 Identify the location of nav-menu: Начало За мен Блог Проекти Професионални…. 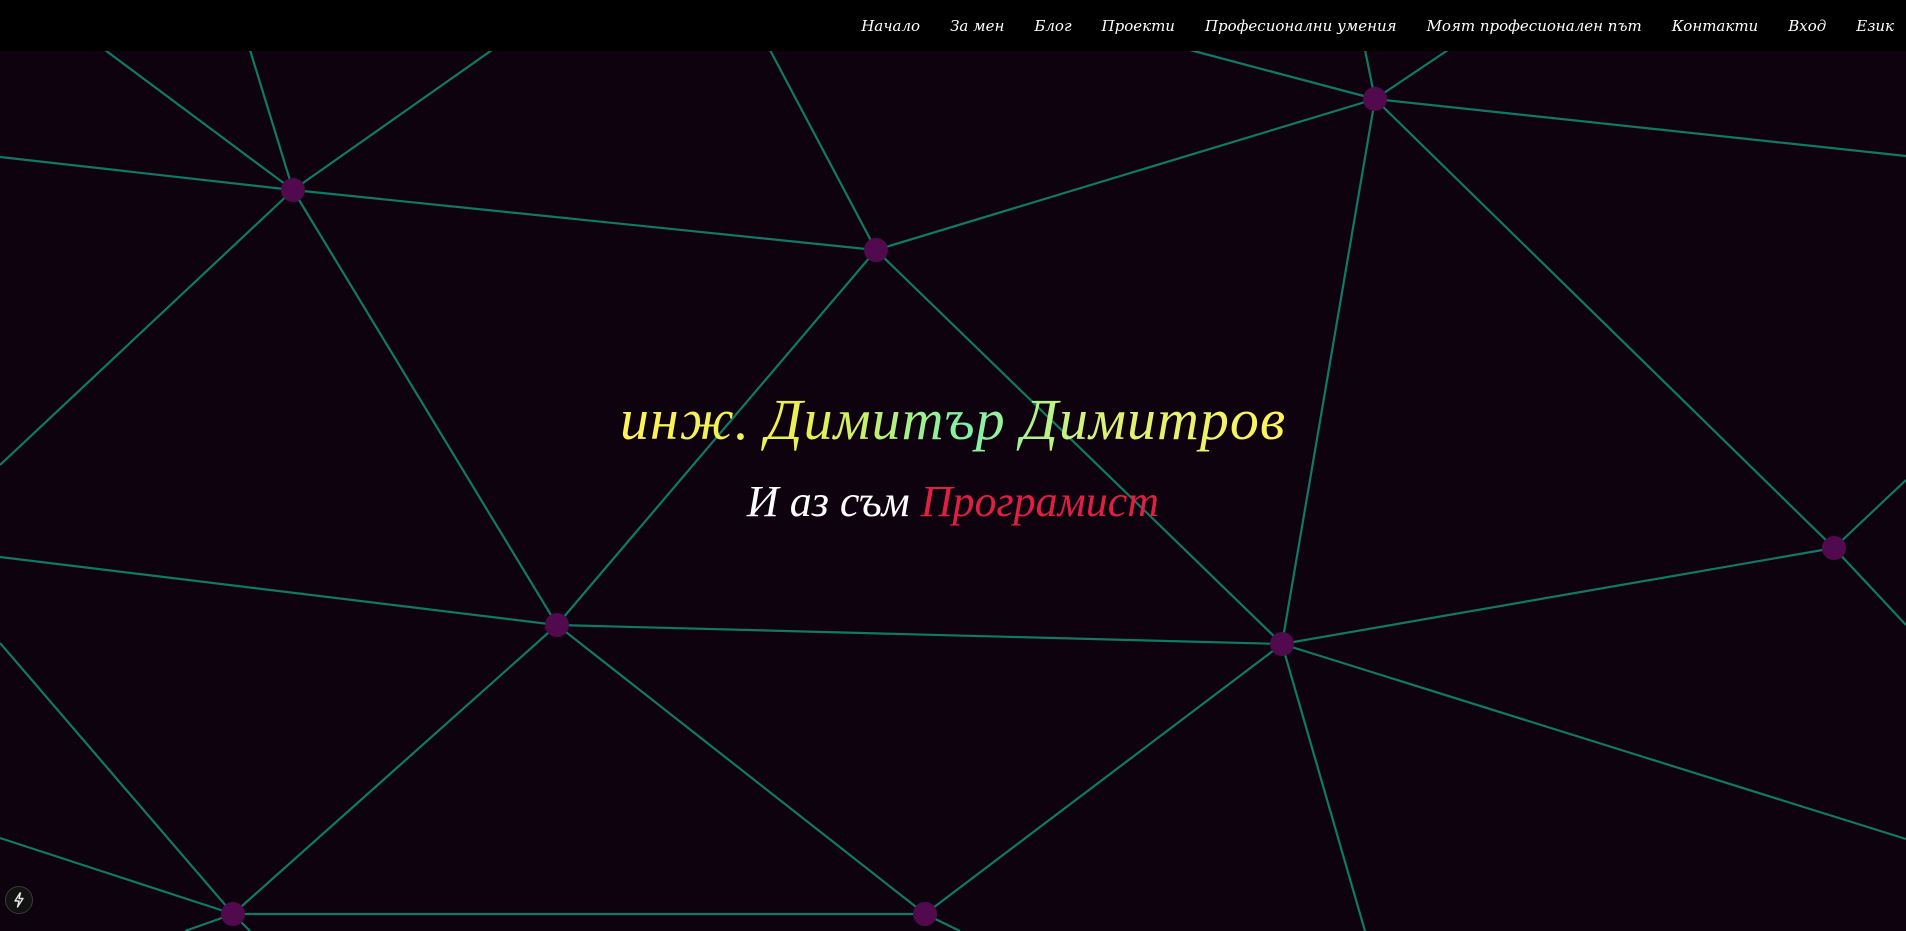
(1377, 25).